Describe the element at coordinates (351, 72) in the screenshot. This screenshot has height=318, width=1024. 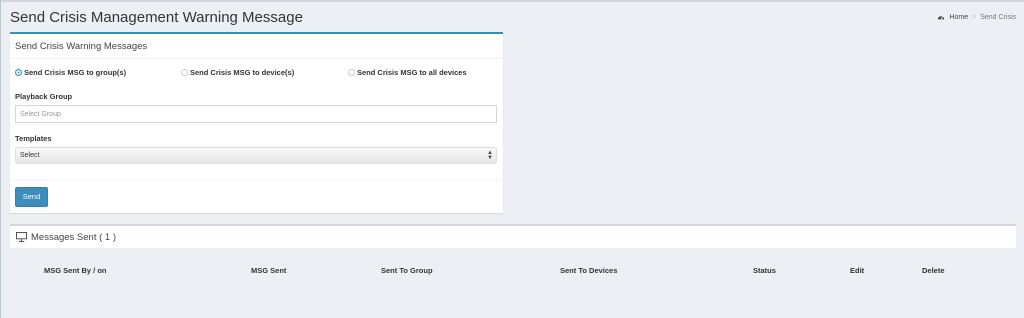
I see `radio-all-devices` at that location.